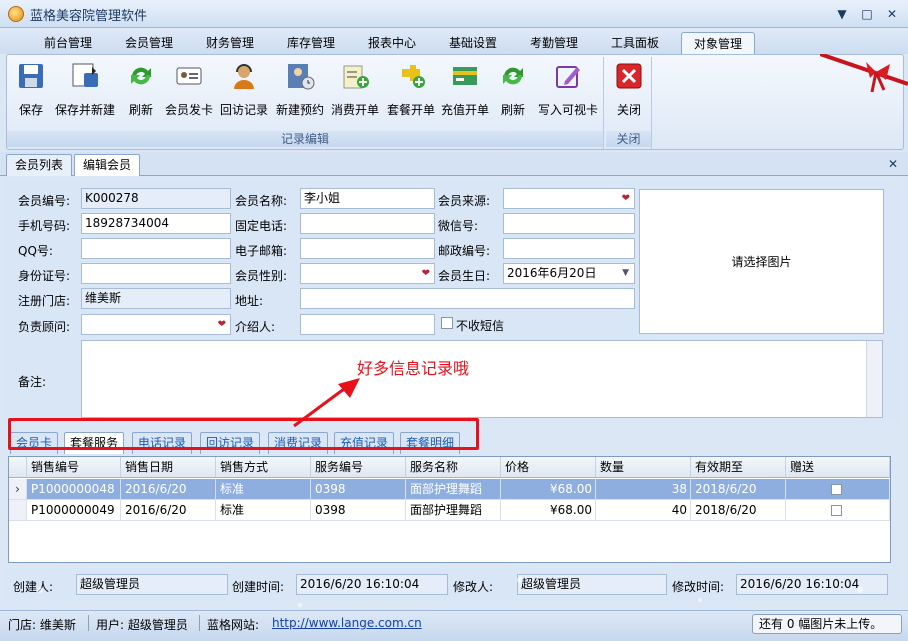 This screenshot has height=641, width=908. Describe the element at coordinates (464, 251) in the screenshot. I see `label-postcode: 邮政编号:` at that location.